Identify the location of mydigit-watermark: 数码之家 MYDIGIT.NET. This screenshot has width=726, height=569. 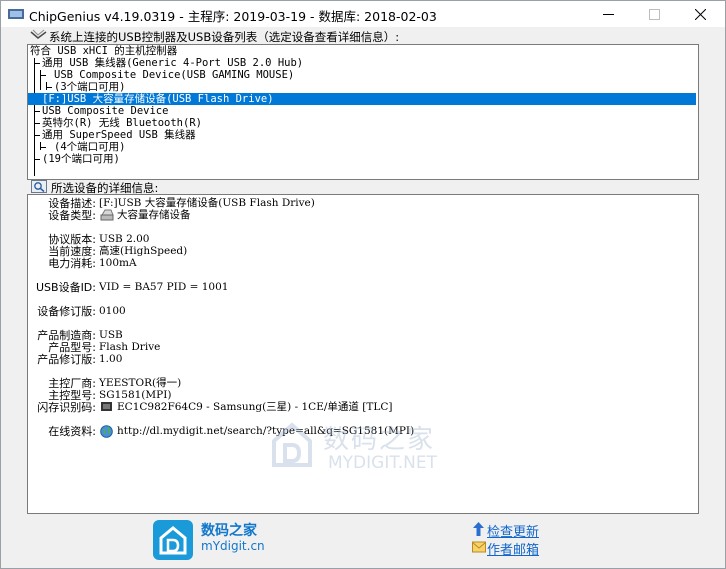
(363, 454).